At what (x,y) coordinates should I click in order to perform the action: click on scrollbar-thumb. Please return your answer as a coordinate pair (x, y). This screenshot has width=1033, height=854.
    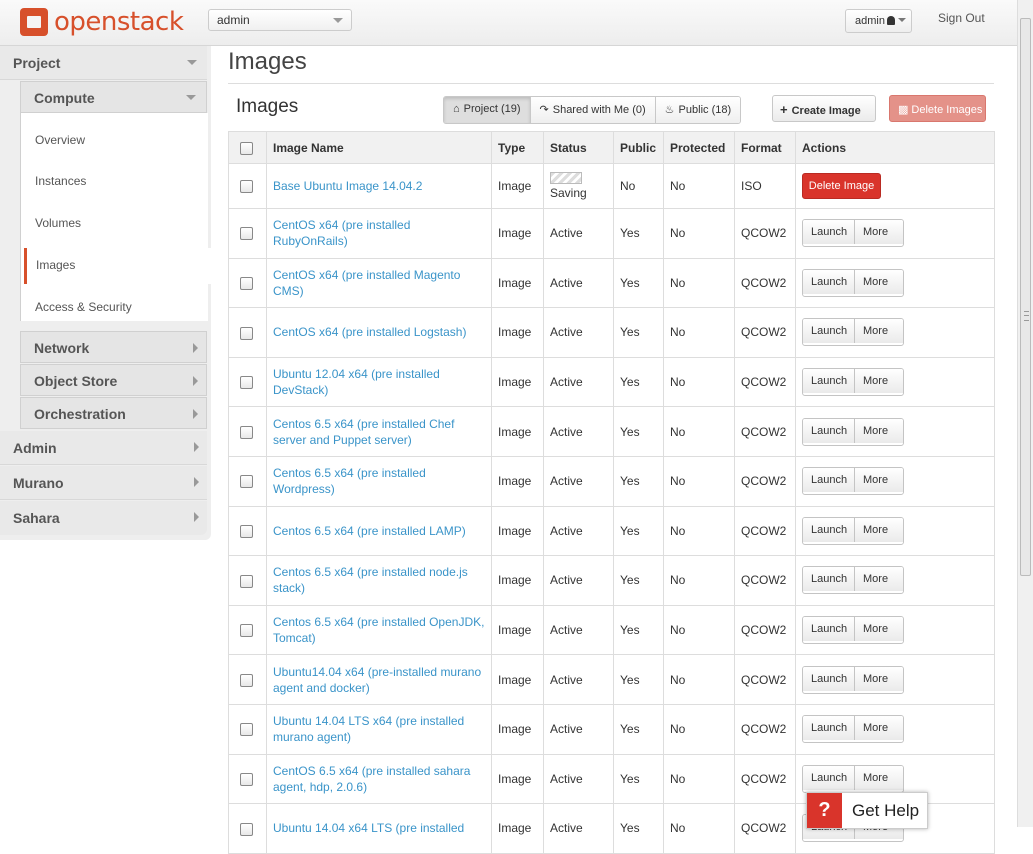
    Looking at the image, I should click on (1025, 297).